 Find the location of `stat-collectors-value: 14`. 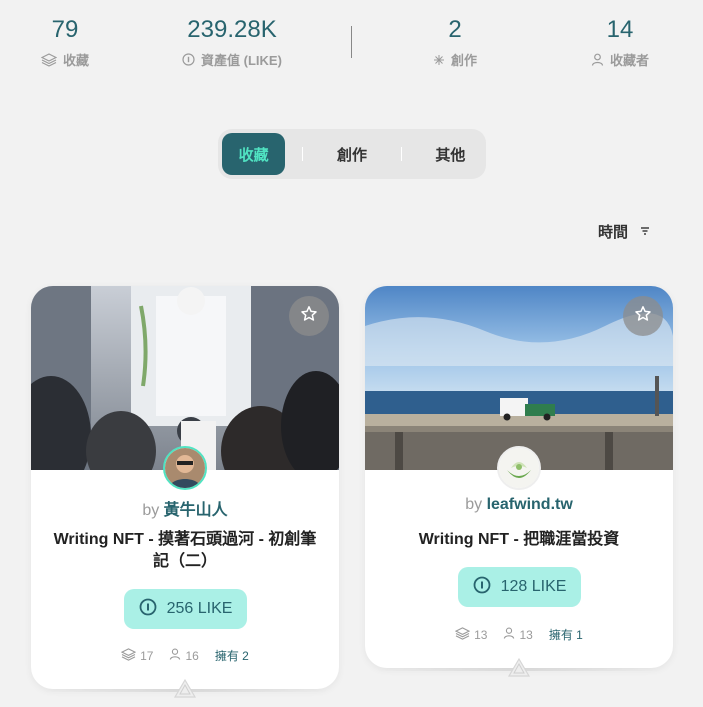

stat-collectors-value: 14 is located at coordinates (620, 29).